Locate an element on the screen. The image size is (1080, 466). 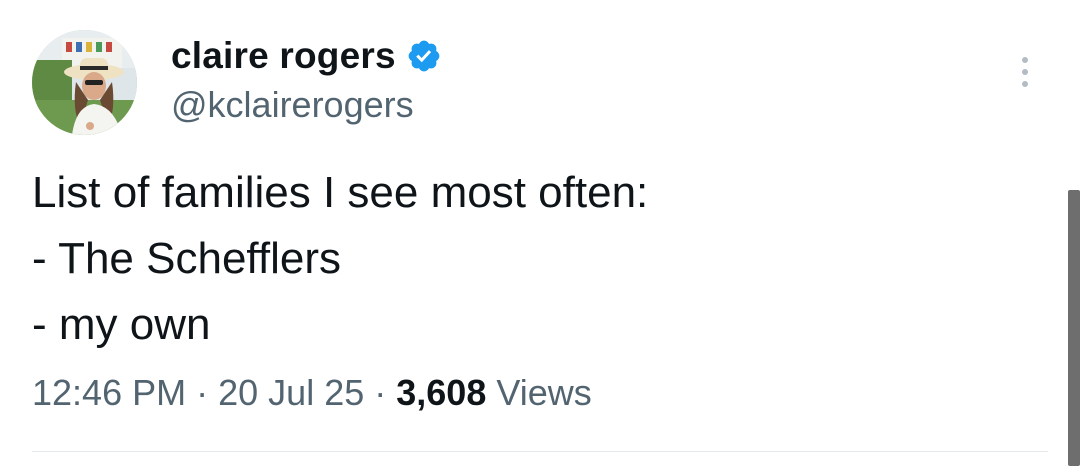
avatar is located at coordinates (84, 82).